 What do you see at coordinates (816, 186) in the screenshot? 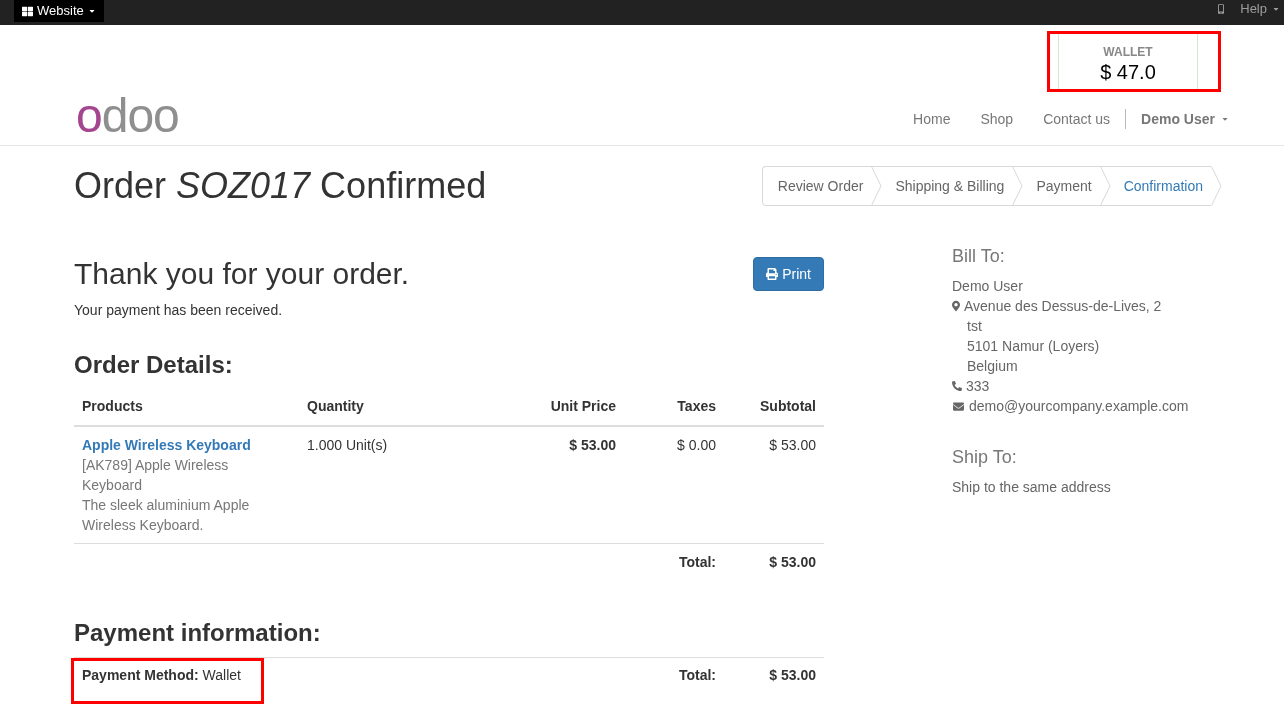
I see `checkout-step: Review Order` at bounding box center [816, 186].